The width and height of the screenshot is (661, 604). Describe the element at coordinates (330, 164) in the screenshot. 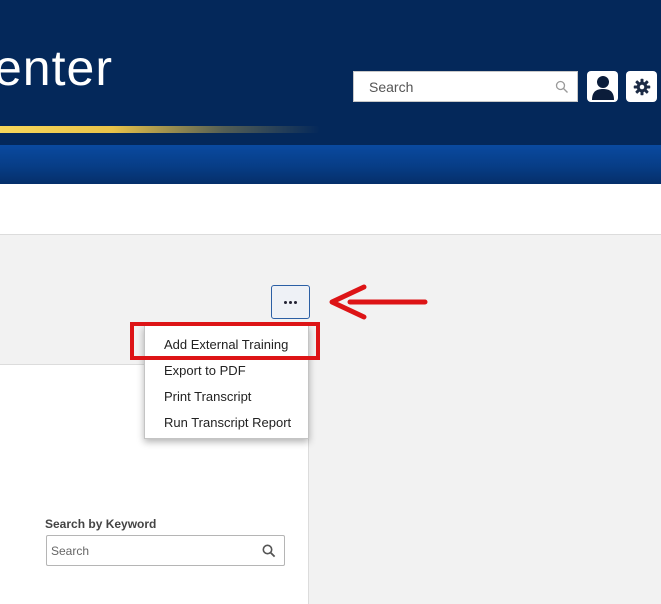

I see `nav-bar` at that location.